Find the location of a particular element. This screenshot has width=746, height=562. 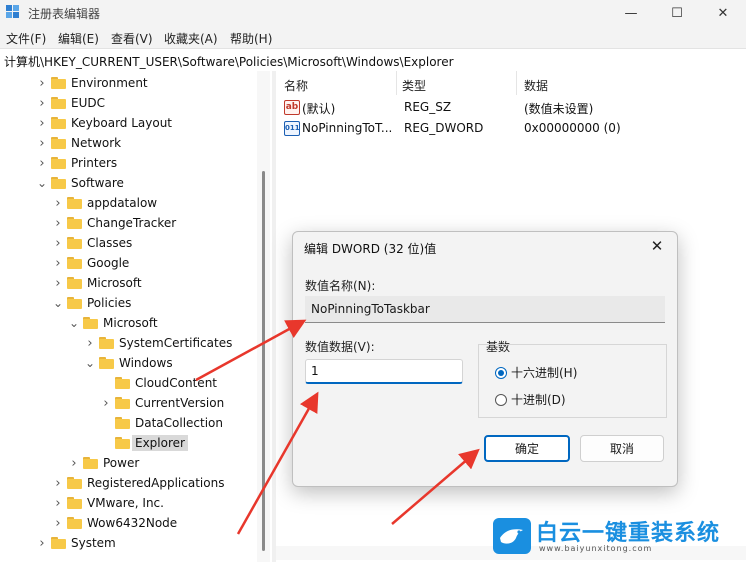

tree-item: DataCollection is located at coordinates (161, 423).